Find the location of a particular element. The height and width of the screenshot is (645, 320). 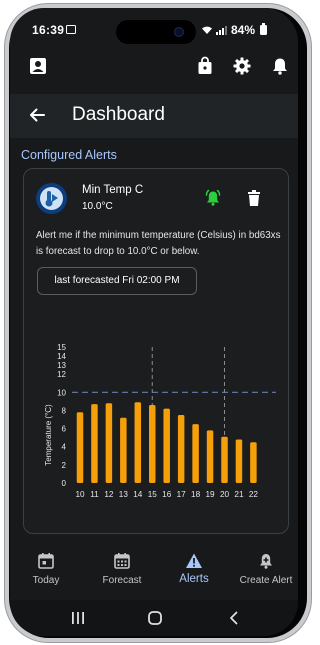

system-navigation-bar is located at coordinates (154, 618).